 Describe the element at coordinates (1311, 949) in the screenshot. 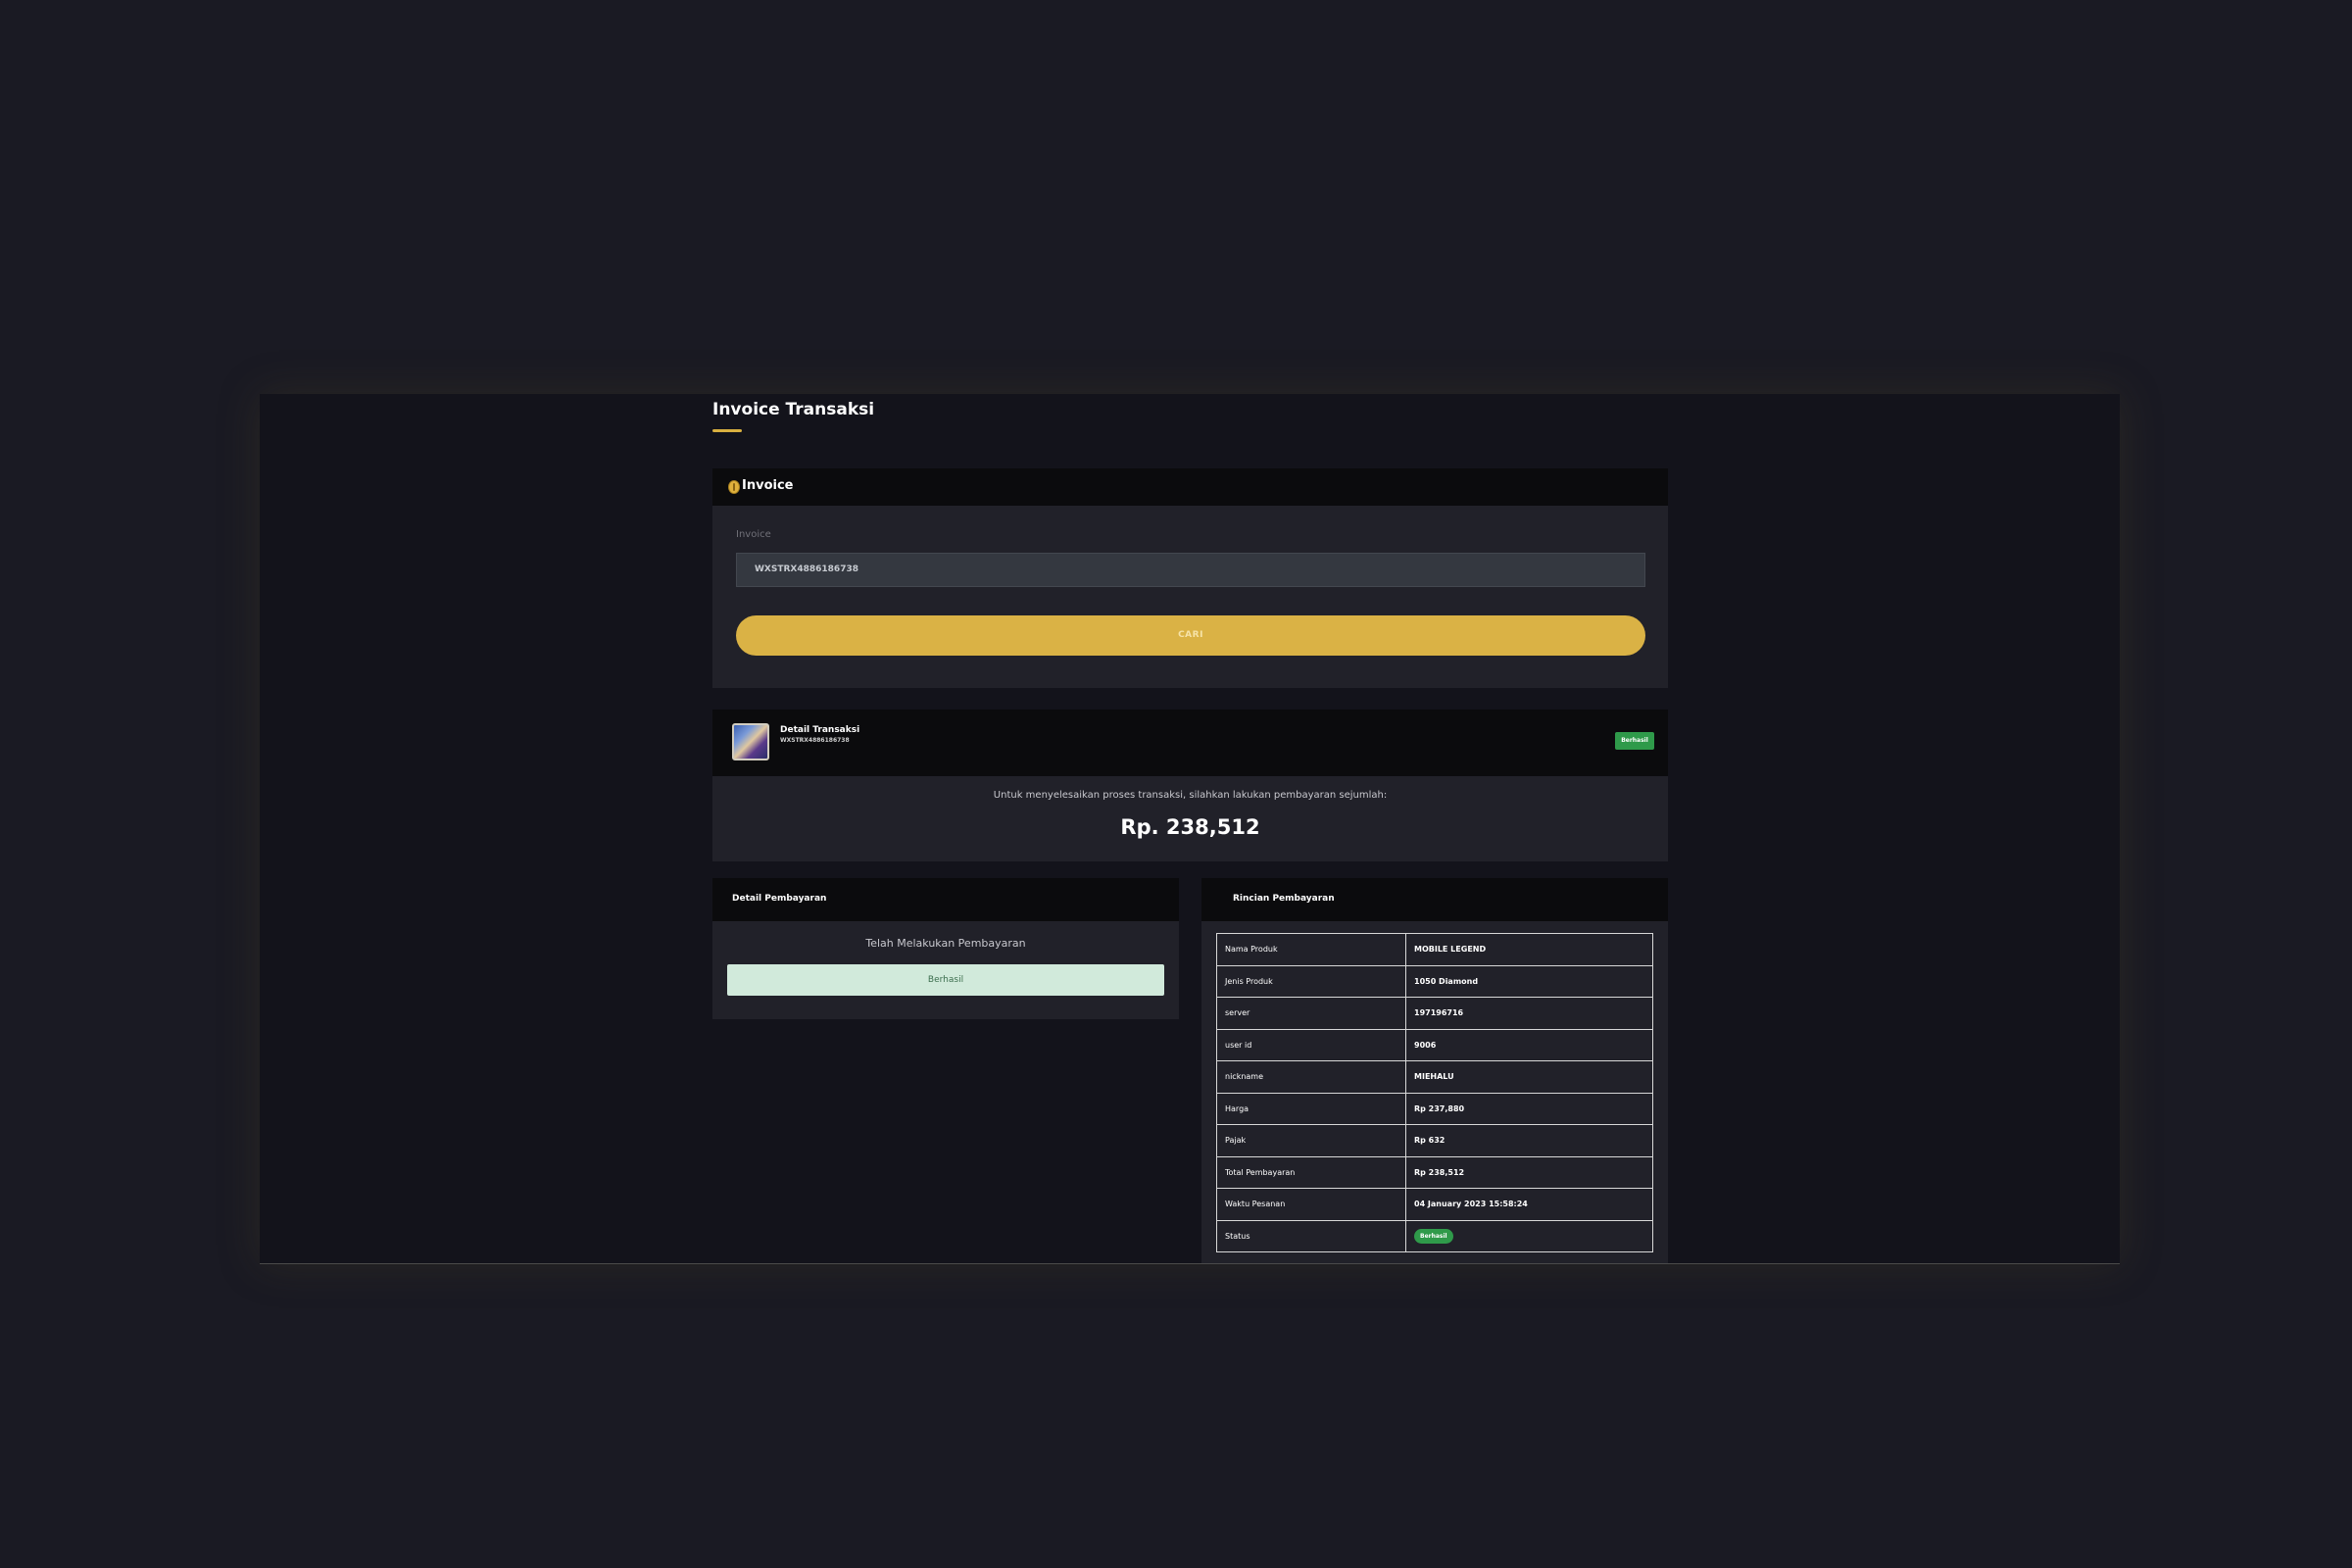

I see `row-label: Nama Produk` at that location.